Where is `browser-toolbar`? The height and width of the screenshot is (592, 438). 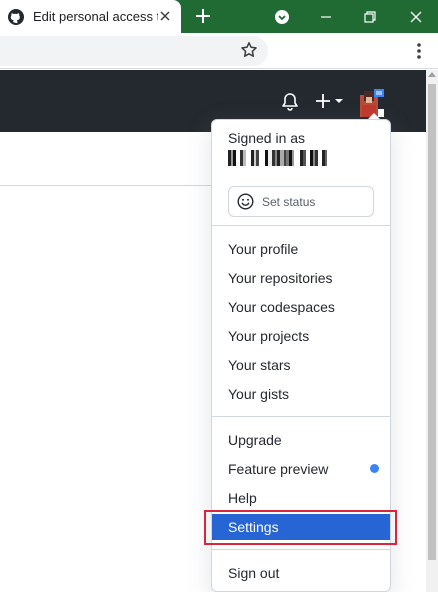 browser-toolbar is located at coordinates (219, 51).